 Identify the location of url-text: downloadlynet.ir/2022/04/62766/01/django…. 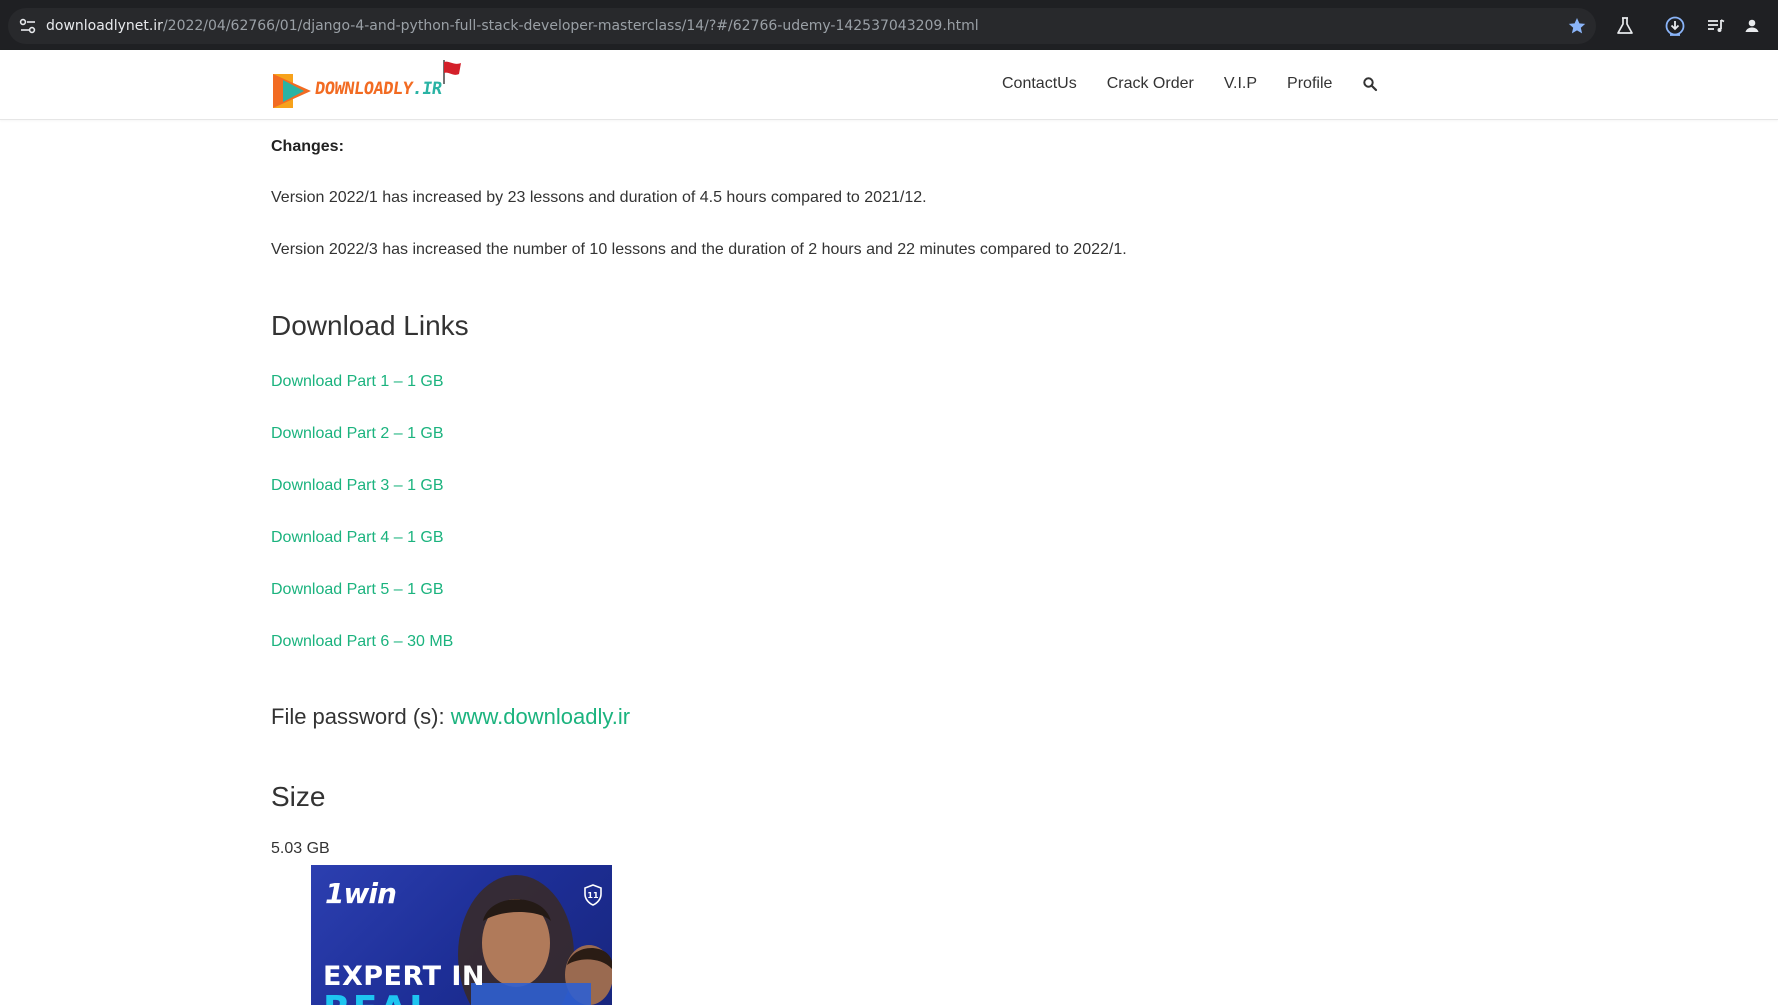
(512, 26).